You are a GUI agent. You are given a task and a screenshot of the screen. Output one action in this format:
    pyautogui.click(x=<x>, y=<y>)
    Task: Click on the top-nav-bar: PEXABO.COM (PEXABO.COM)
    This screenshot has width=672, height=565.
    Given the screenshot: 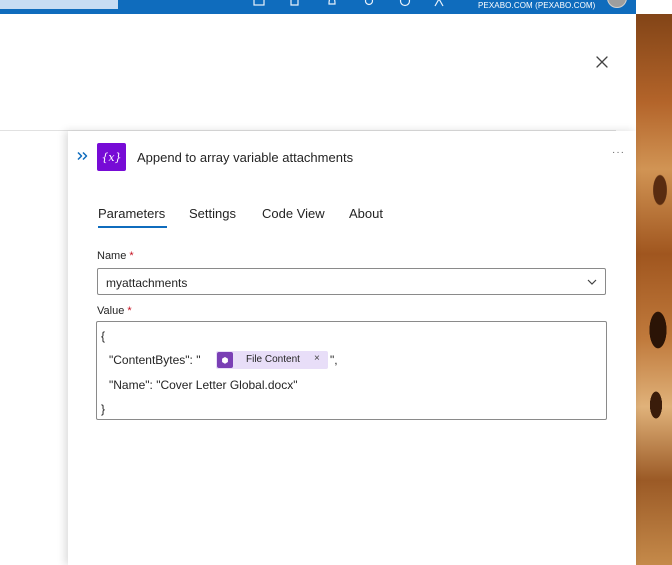 What is the action you would take?
    pyautogui.click(x=318, y=7)
    